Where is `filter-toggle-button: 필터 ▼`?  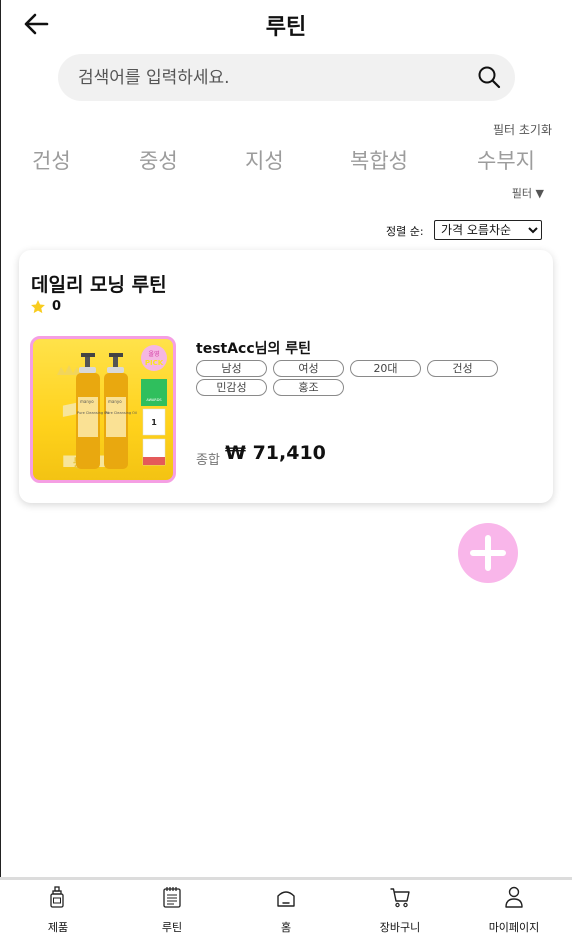
filter-toggle-button: 필터 ▼ is located at coordinates (528, 193).